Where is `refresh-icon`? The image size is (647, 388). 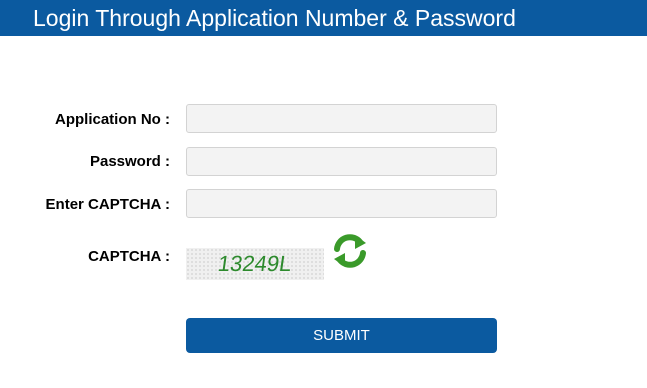
refresh-icon is located at coordinates (350, 251).